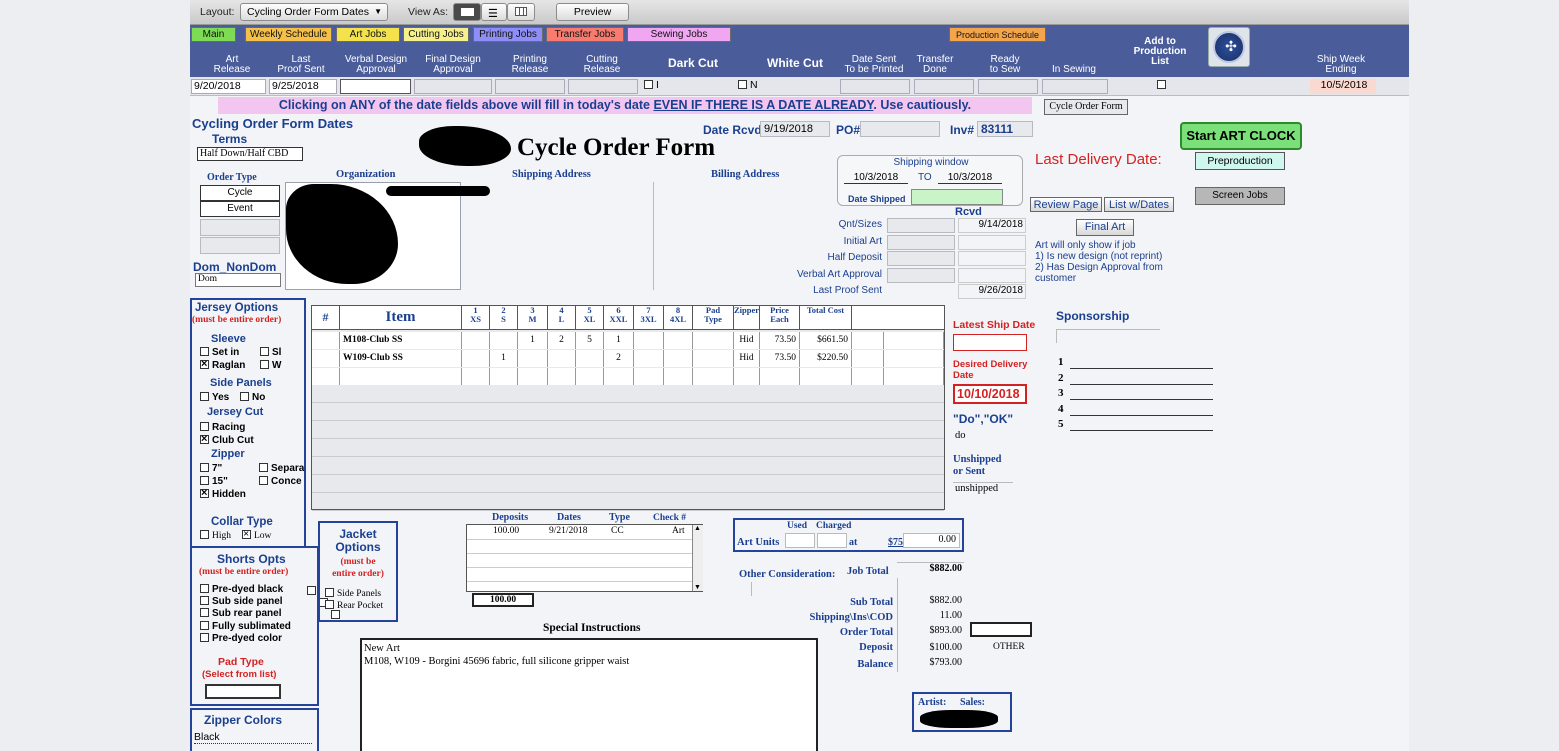 The image size is (1559, 751). I want to click on tab-art-jobs: Art Jobs, so click(368, 34).